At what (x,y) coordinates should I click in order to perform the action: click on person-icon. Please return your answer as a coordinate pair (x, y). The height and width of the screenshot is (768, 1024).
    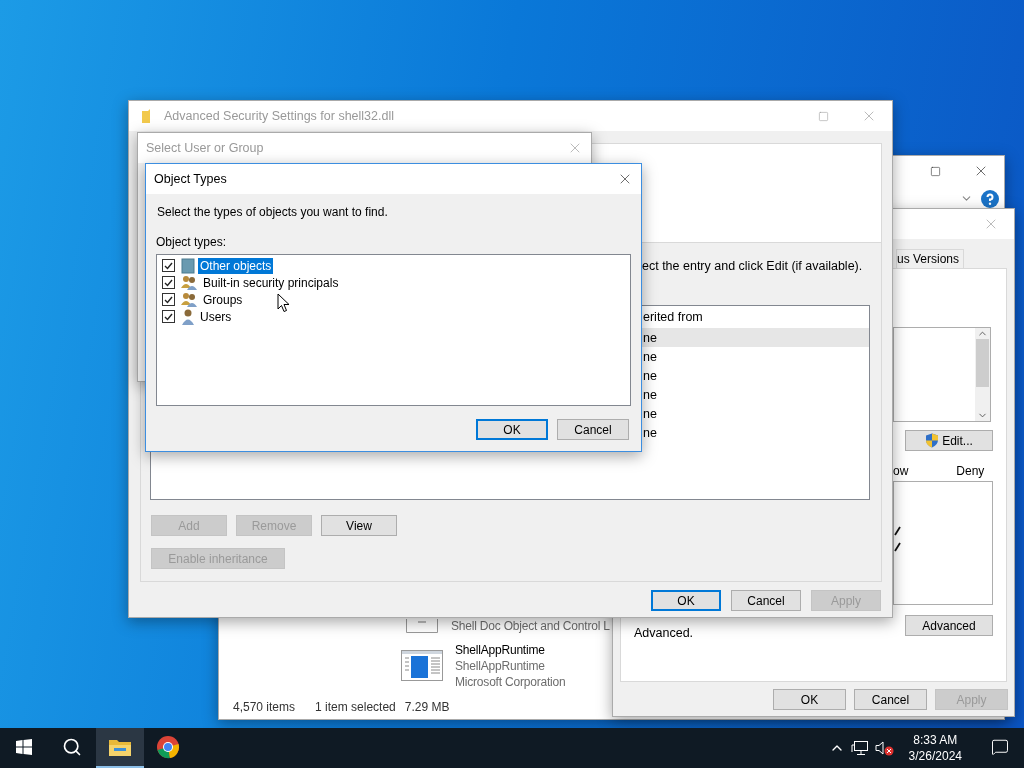
    Looking at the image, I should click on (188, 316).